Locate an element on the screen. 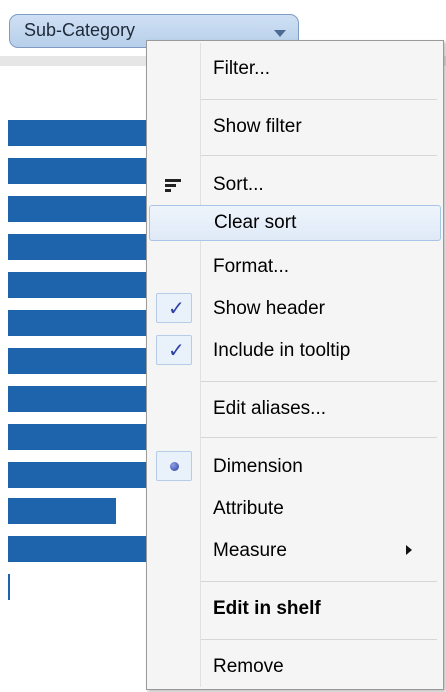 The height and width of the screenshot is (692, 446). menu-item-label: Clear sort is located at coordinates (255, 222).